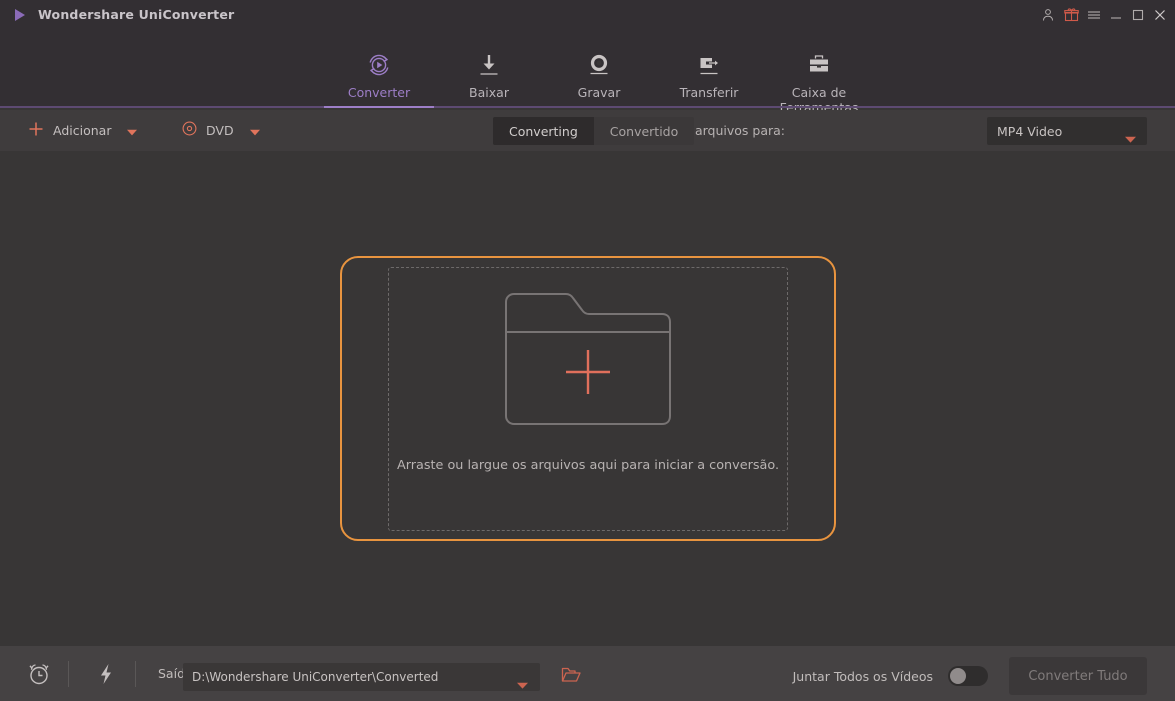 Image resolution: width=1175 pixels, height=701 pixels. I want to click on tab-convertido: Convertido, so click(644, 131).